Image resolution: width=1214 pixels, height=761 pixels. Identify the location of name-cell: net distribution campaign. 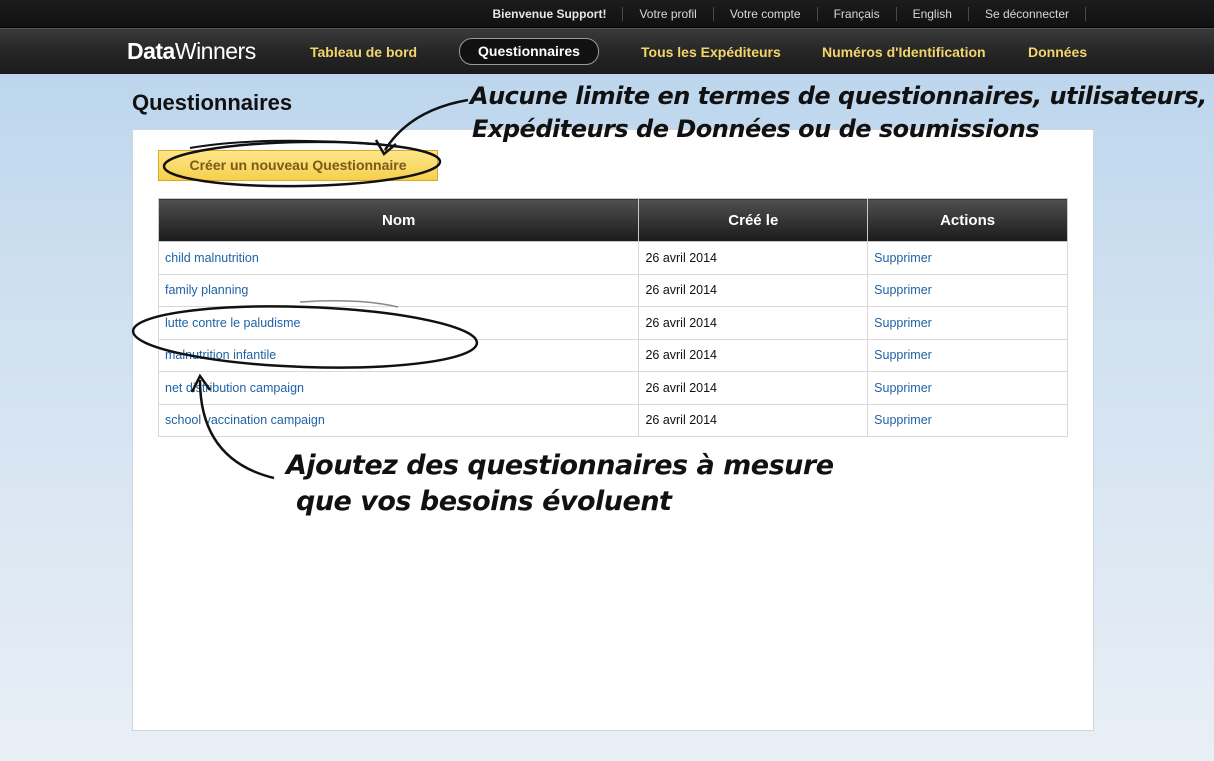
(398, 388).